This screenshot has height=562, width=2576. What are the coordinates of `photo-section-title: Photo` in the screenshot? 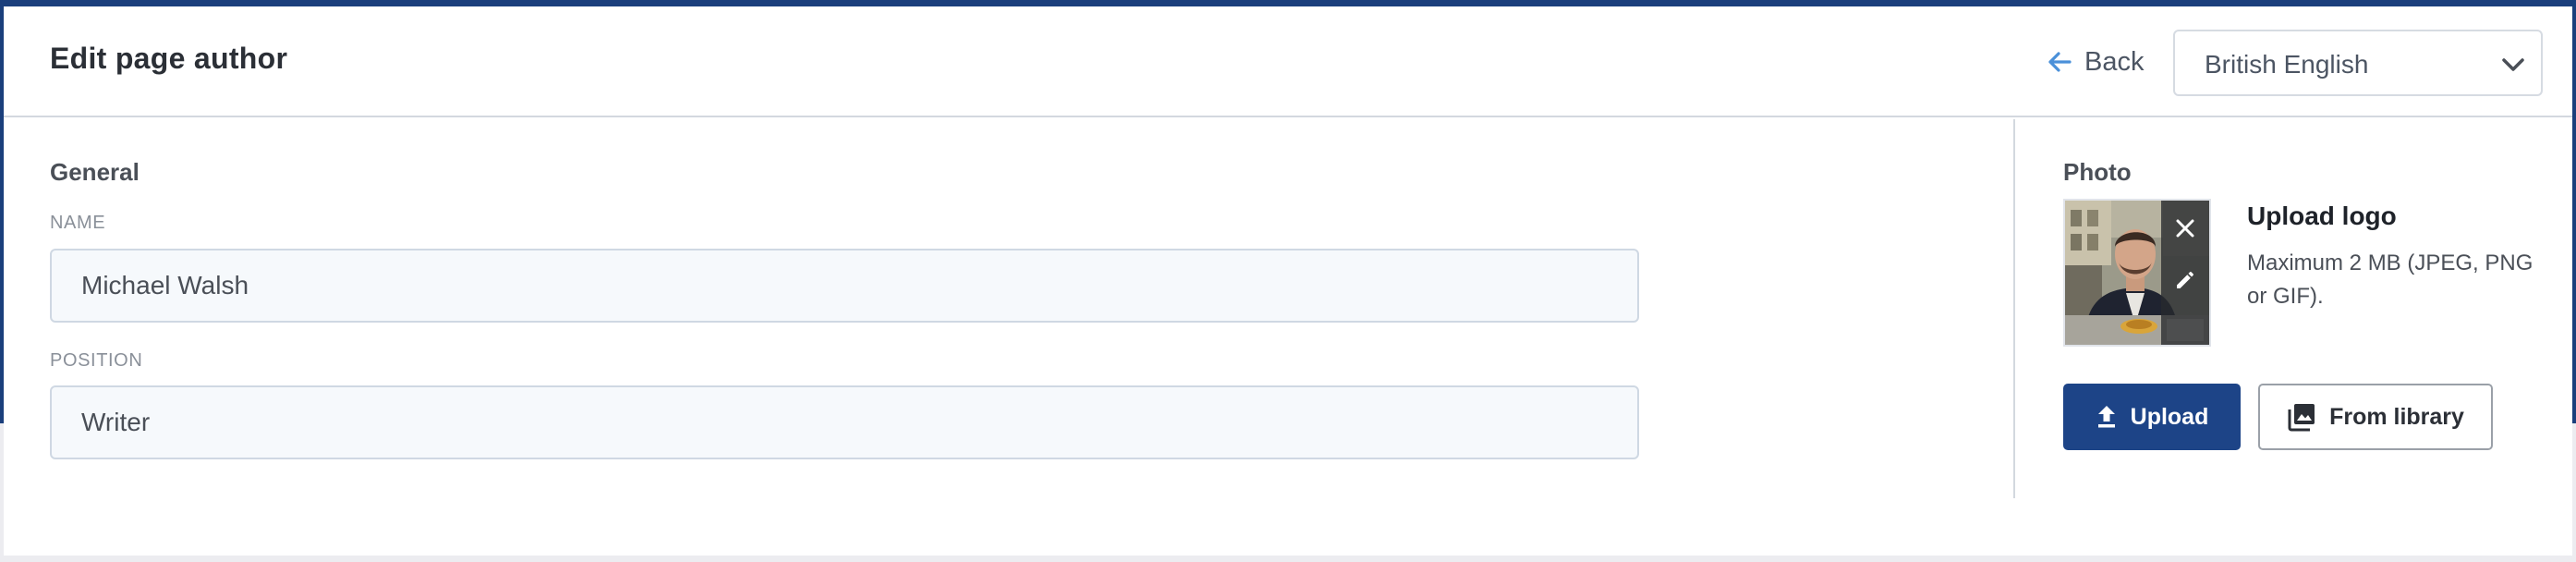 It's located at (2097, 172).